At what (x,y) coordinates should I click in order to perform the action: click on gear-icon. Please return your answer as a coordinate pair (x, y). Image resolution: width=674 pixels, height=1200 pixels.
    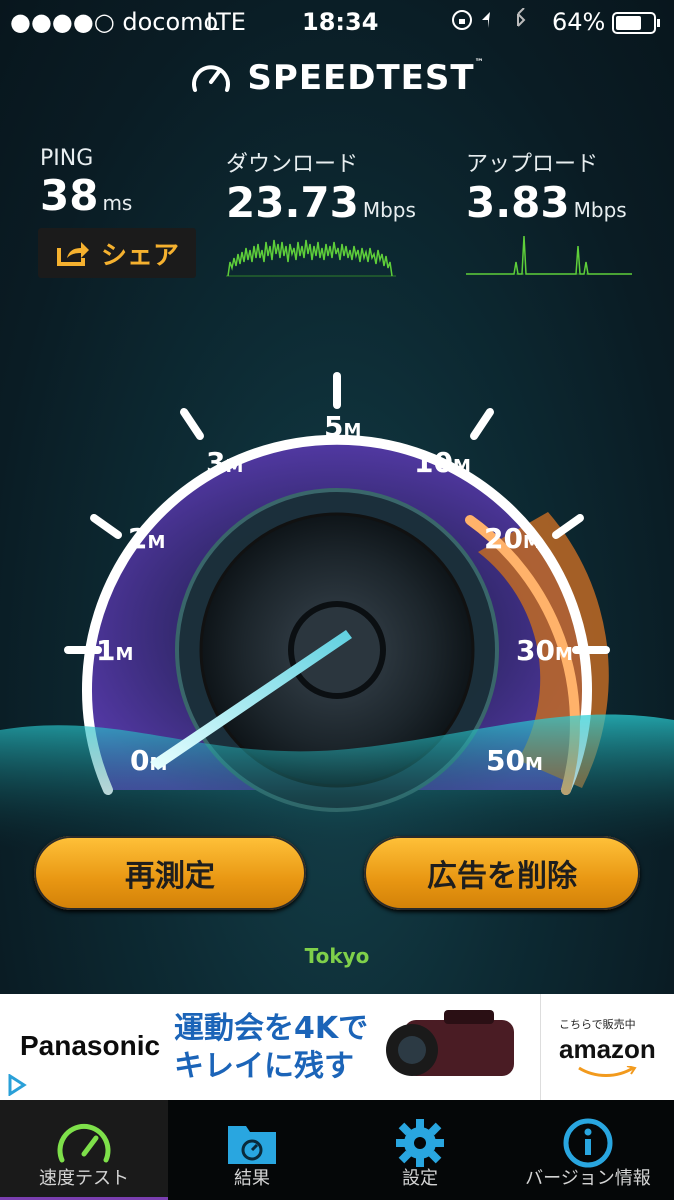
    Looking at the image, I should click on (420, 1143).